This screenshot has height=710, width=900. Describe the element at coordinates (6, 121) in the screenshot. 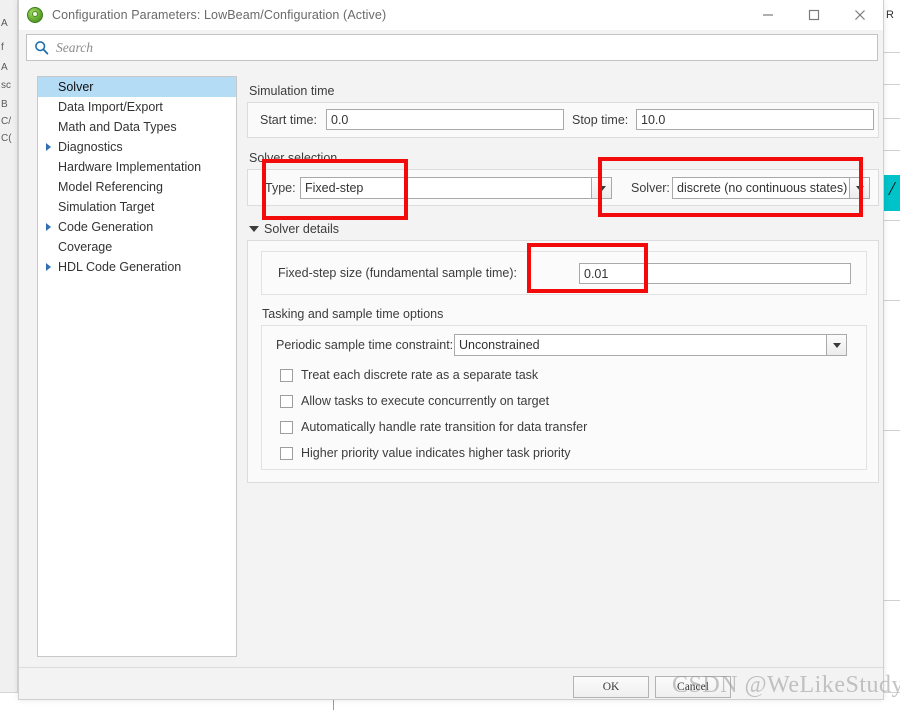

I see `background-glyph: C/` at that location.